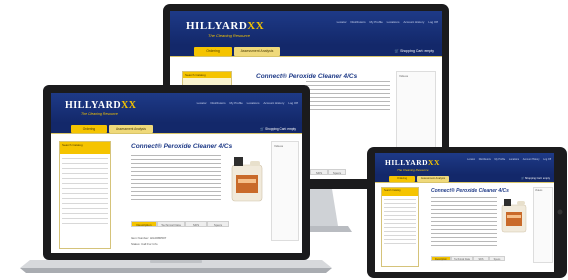 This screenshot has height=280, width=568. Describe the element at coordinates (470, 191) in the screenshot. I see `product-title: Connect® Peroxide Cleaner 4/Cs` at that location.